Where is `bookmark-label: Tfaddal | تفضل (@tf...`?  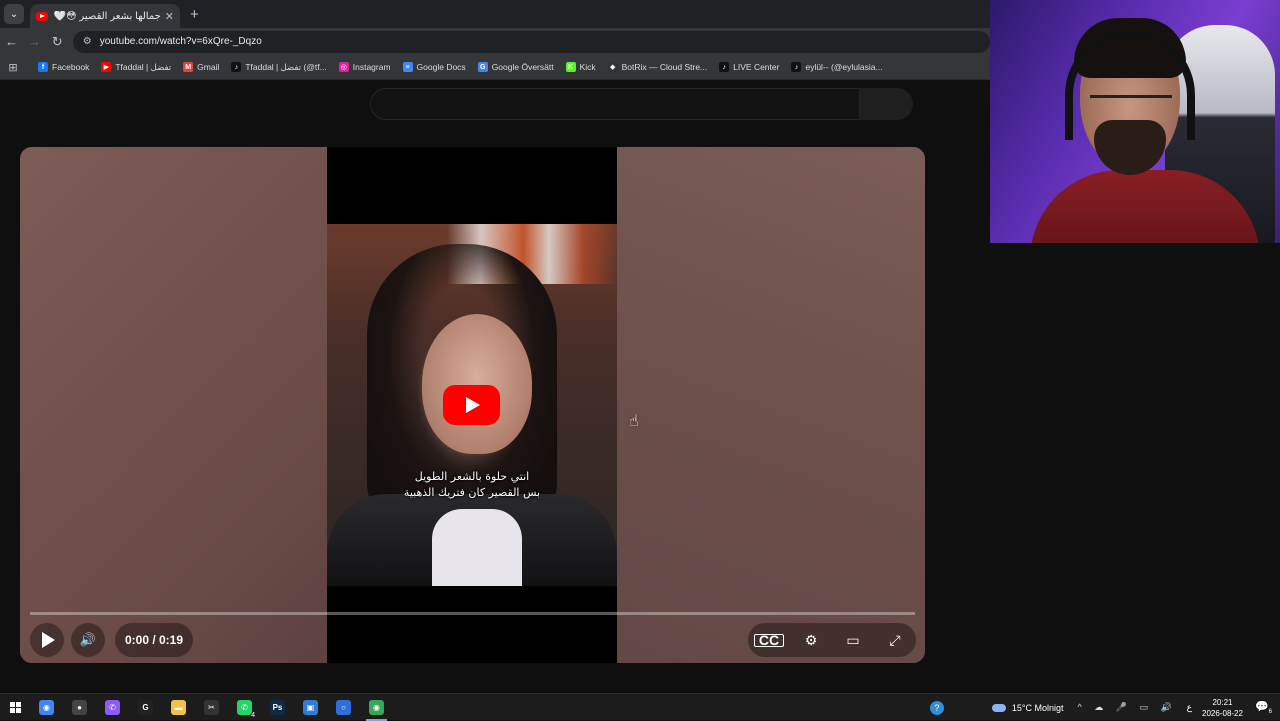 bookmark-label: Tfaddal | تفضل (@tf... is located at coordinates (286, 66).